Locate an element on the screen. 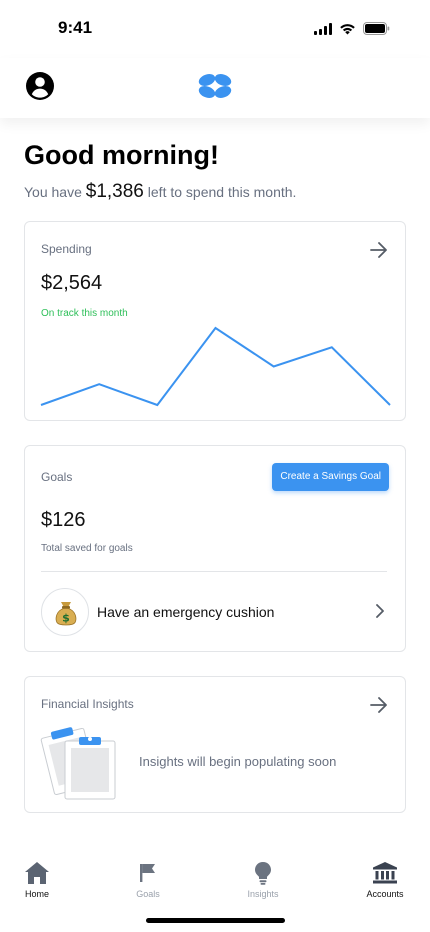  home-icon is located at coordinates (37, 873).